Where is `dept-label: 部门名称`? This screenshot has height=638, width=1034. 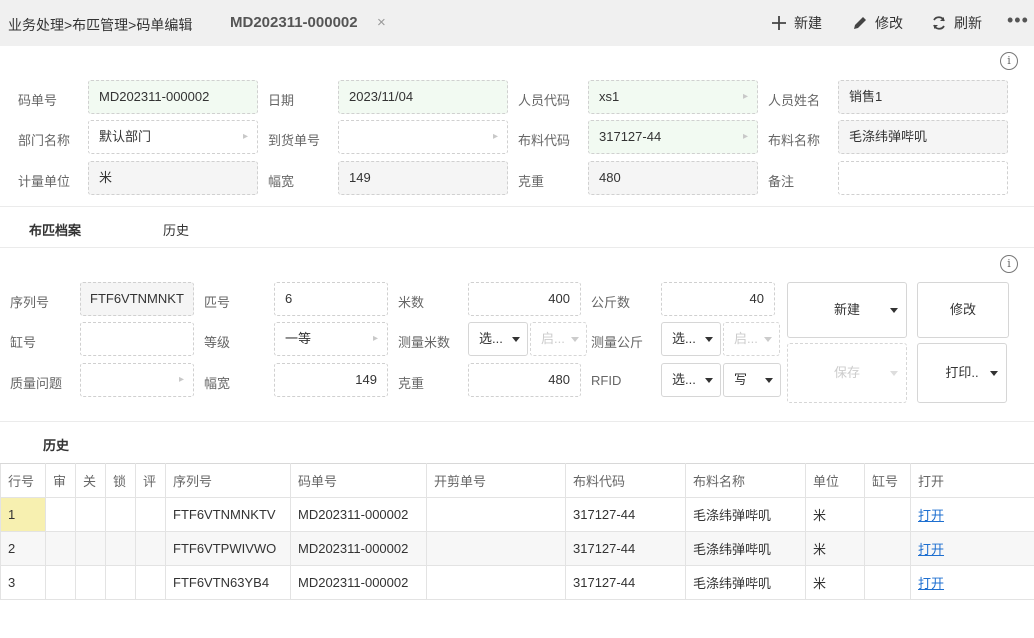
dept-label: 部门名称 is located at coordinates (44, 140).